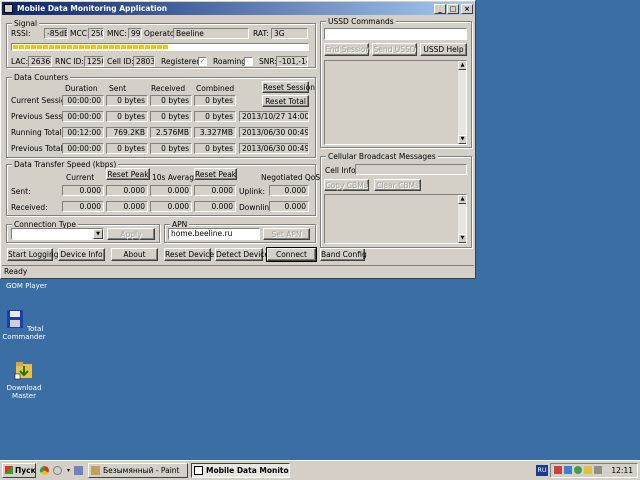 Image resolution: width=640 pixels, height=480 pixels. What do you see at coordinates (138, 470) in the screenshot?
I see `taskbar-paint: Безымянный - Paint` at bounding box center [138, 470].